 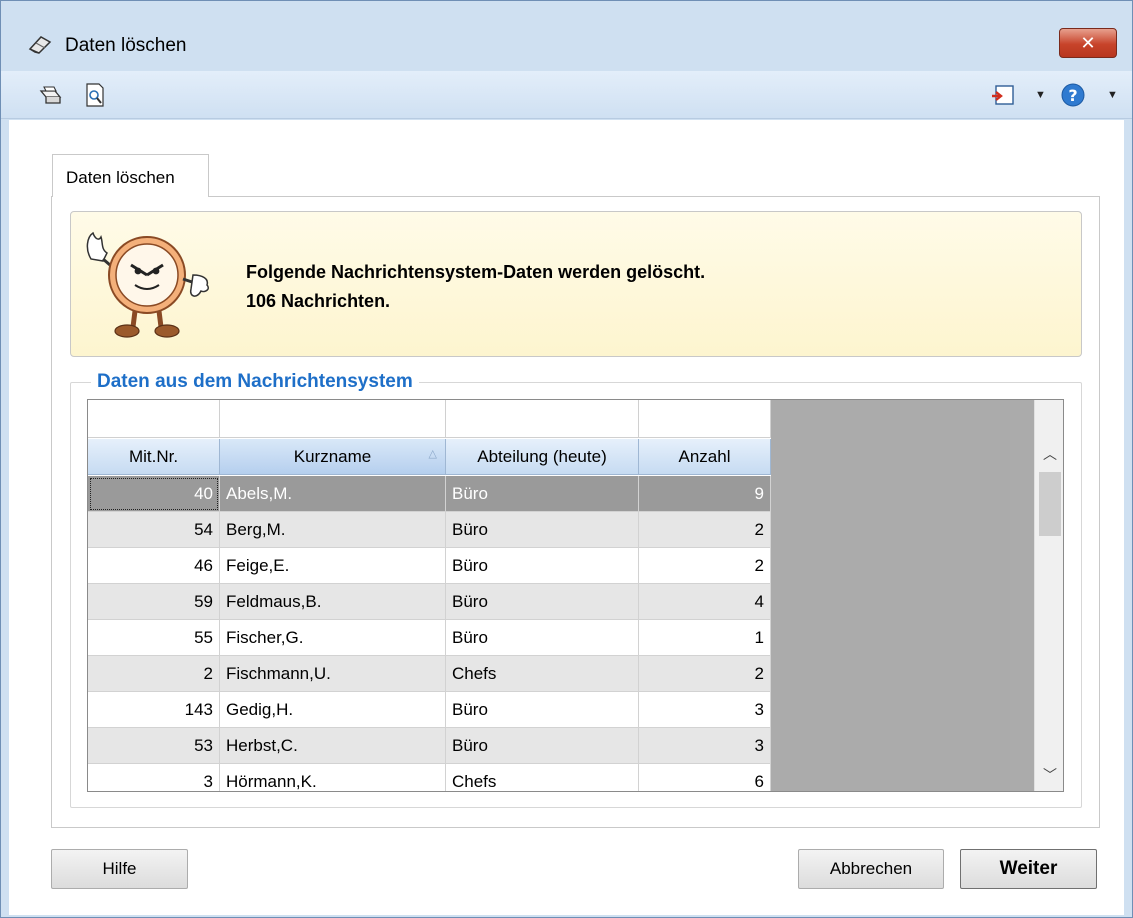 What do you see at coordinates (126, 45) in the screenshot?
I see `window-title: Daten löschen` at bounding box center [126, 45].